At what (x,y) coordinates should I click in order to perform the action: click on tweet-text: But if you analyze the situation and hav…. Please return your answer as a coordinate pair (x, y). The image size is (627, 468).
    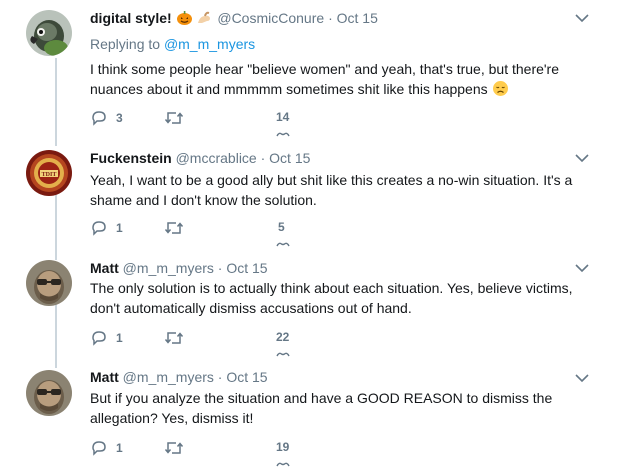
    Looking at the image, I should click on (321, 408).